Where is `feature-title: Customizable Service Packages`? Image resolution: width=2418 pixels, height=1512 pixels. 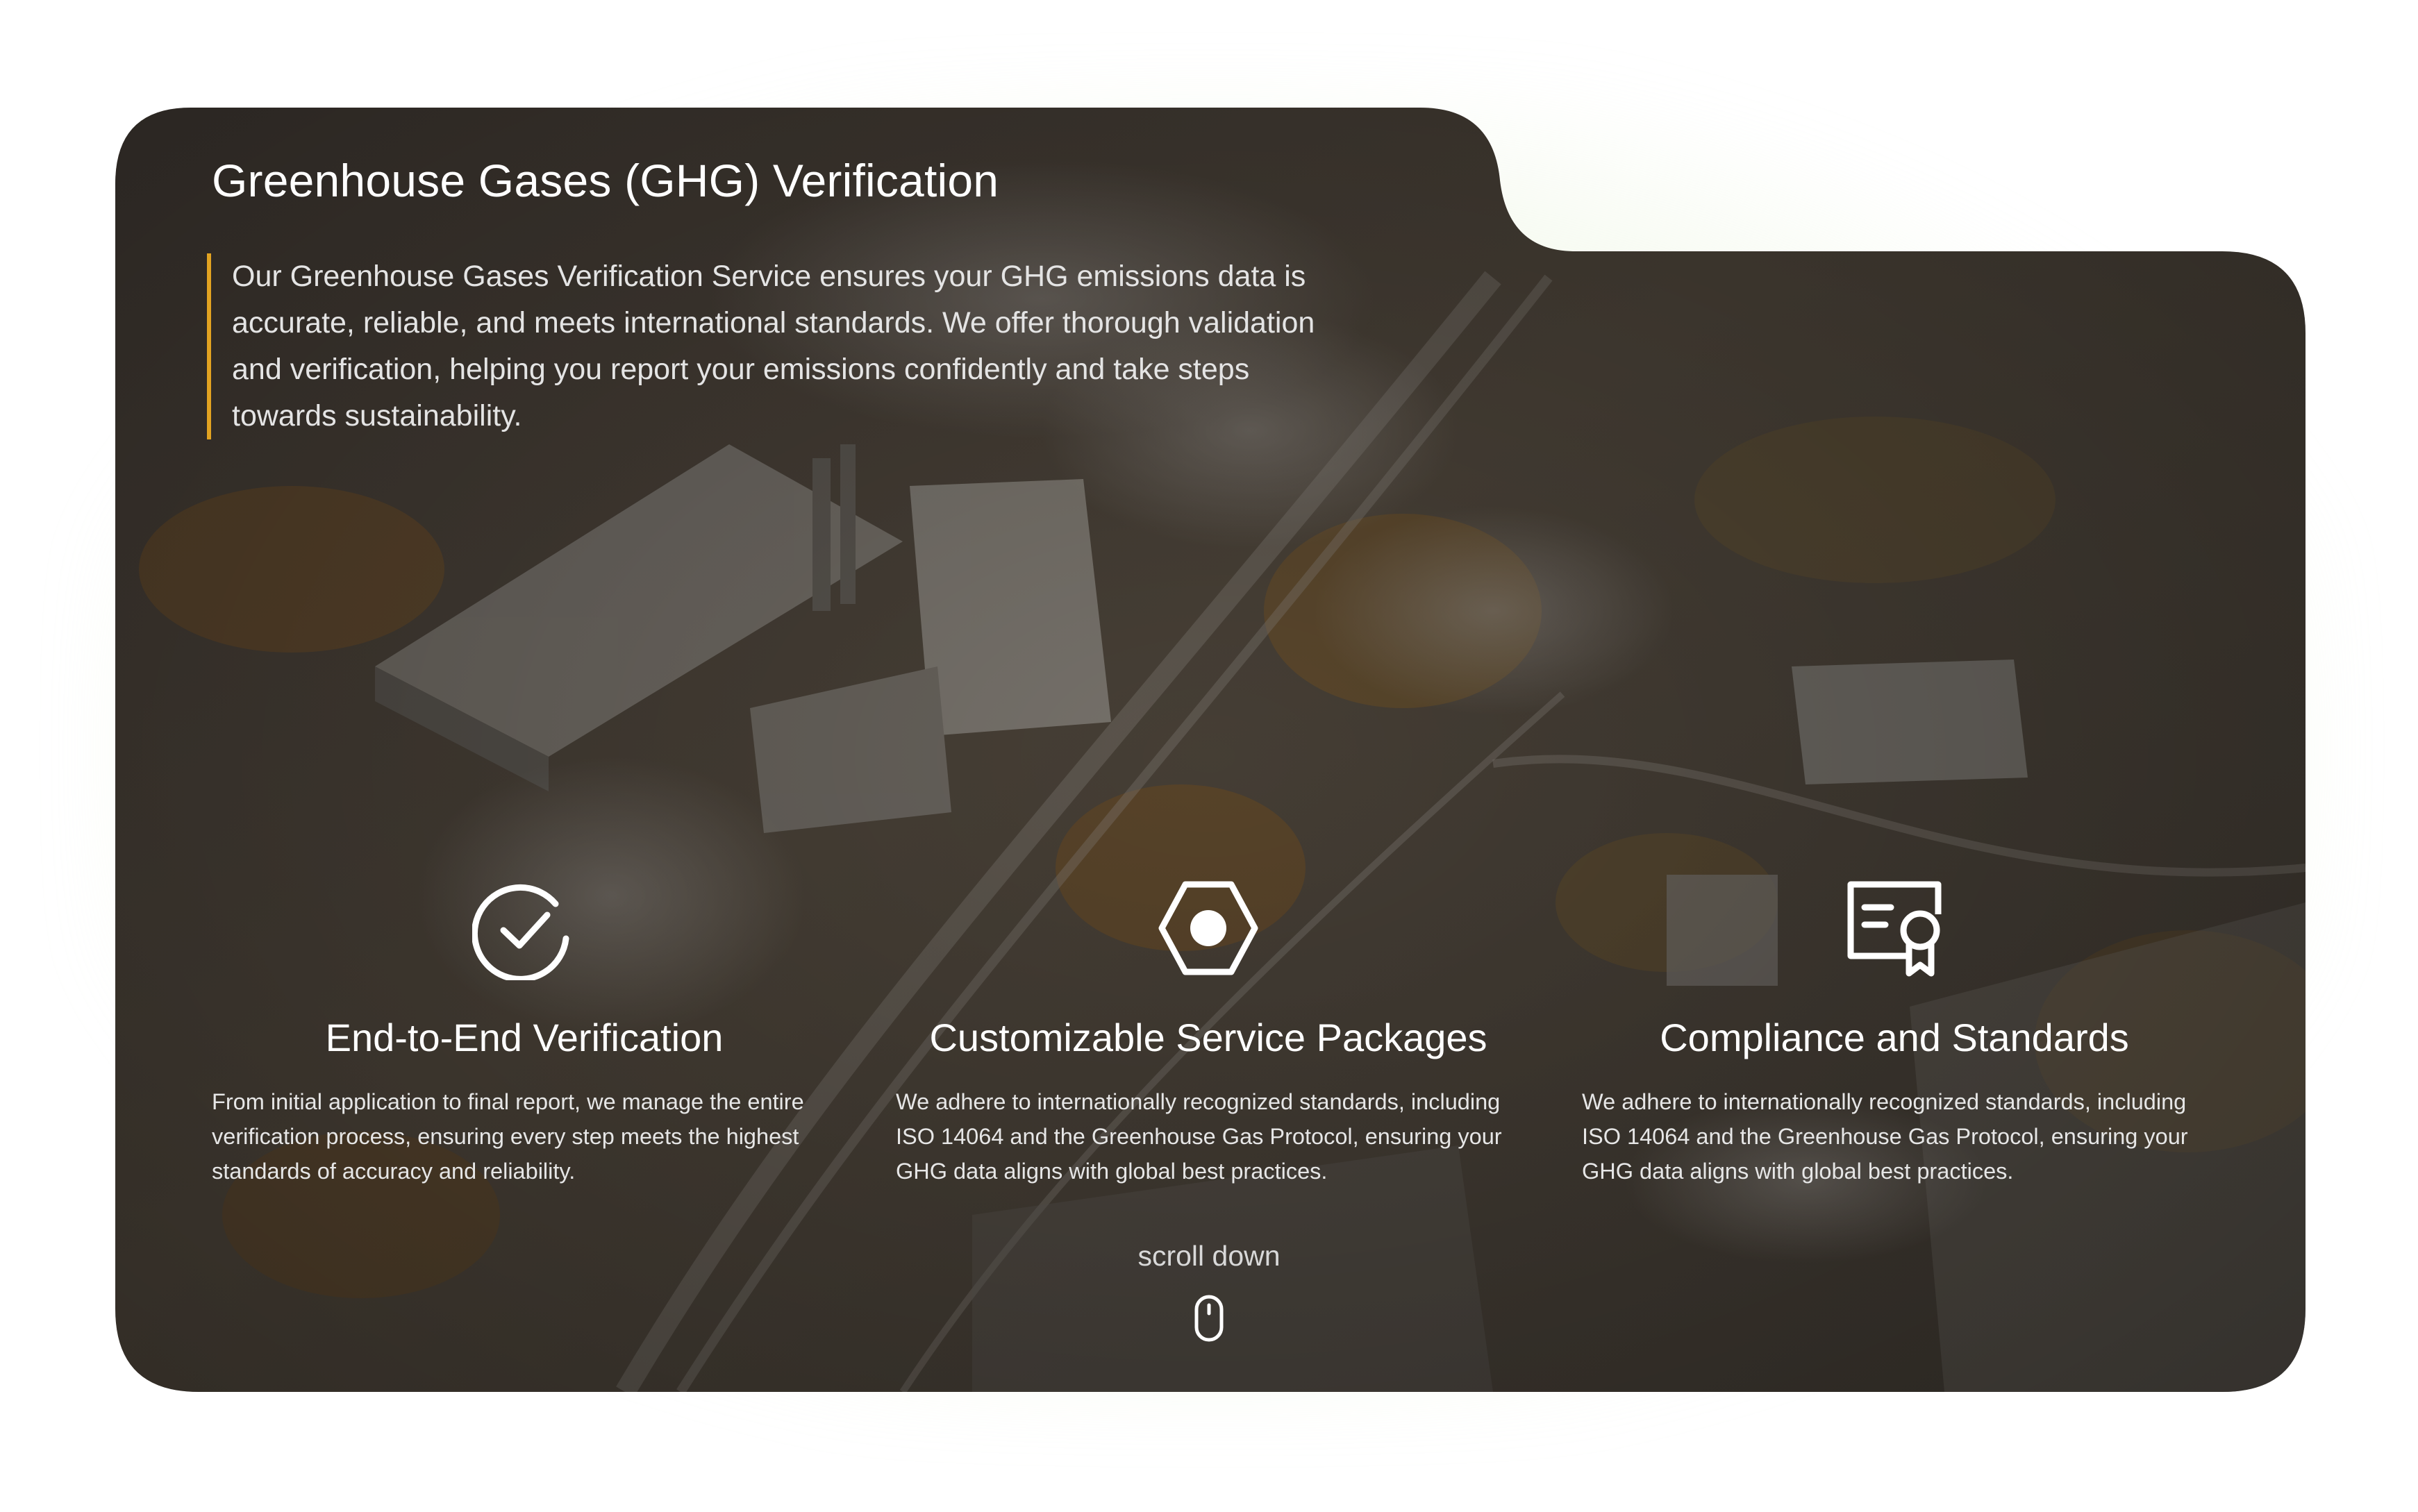
feature-title: Customizable Service Packages is located at coordinates (1208, 1037).